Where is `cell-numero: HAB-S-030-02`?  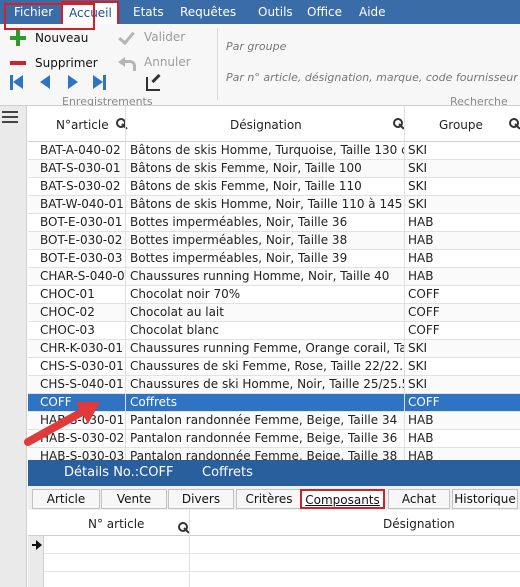
cell-numero: HAB-S-030-02 is located at coordinates (82, 438).